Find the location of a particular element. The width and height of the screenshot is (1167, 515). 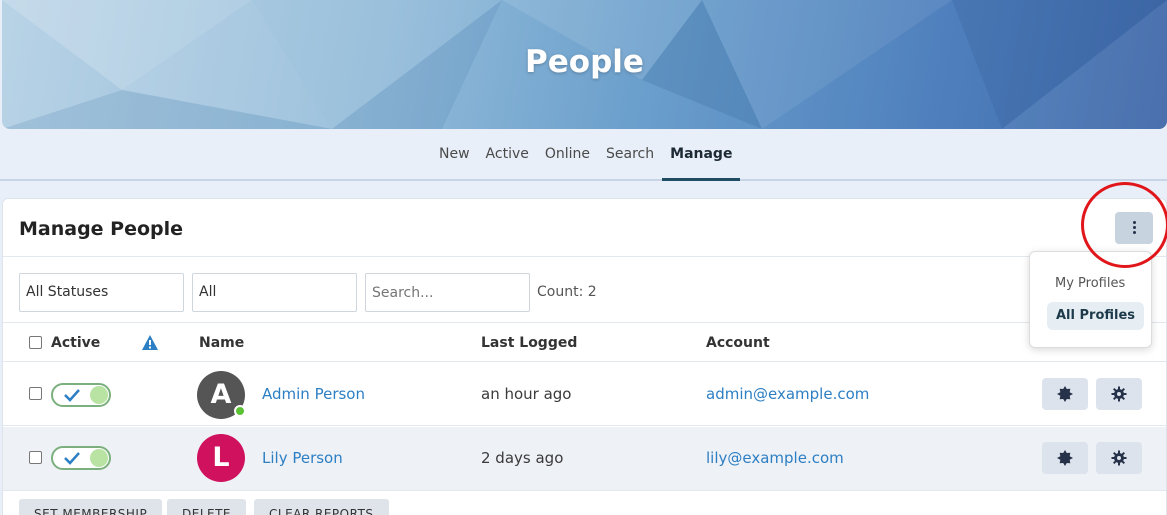

tab-search: Search is located at coordinates (630, 155).